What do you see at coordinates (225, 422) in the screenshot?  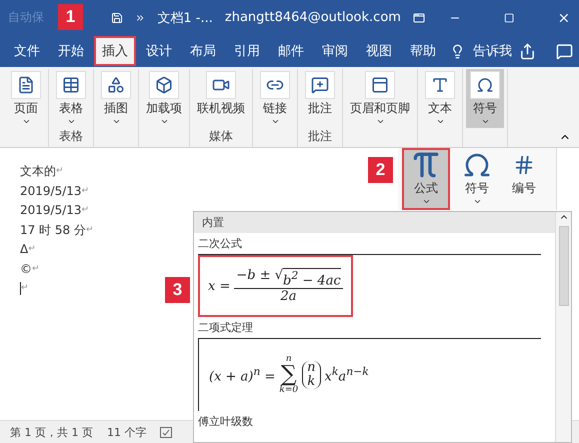 I see `section-title: 傅立叶级数` at bounding box center [225, 422].